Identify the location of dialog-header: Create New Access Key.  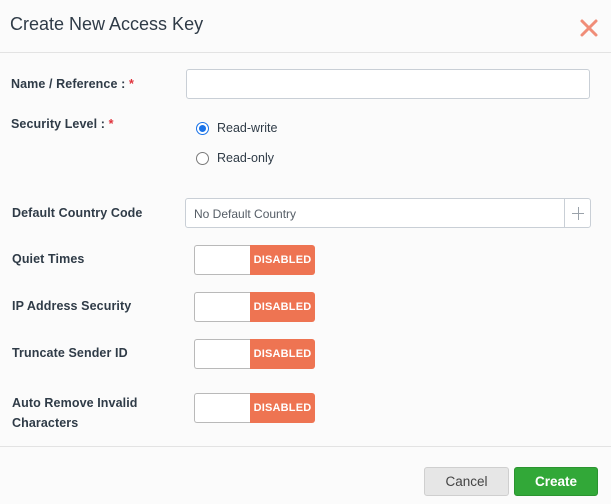
(305, 26).